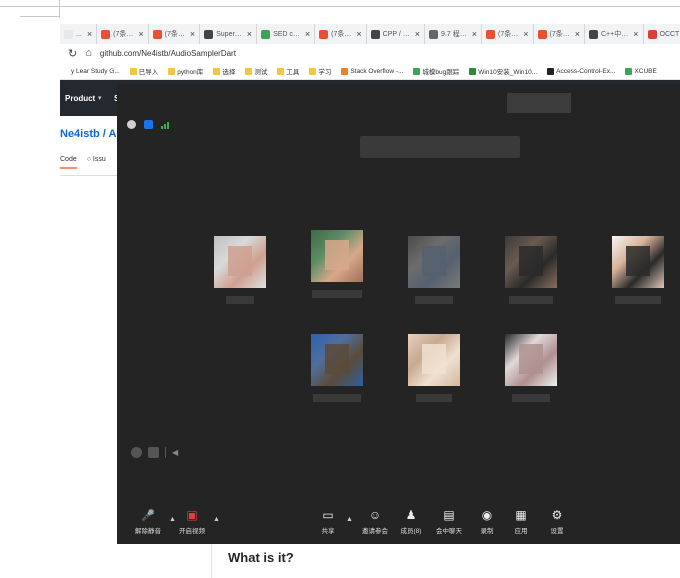 Image resolution: width=680 pixels, height=578 pixels. Describe the element at coordinates (641, 71) in the screenshot. I see `bookmark-item: XCUBE` at that location.